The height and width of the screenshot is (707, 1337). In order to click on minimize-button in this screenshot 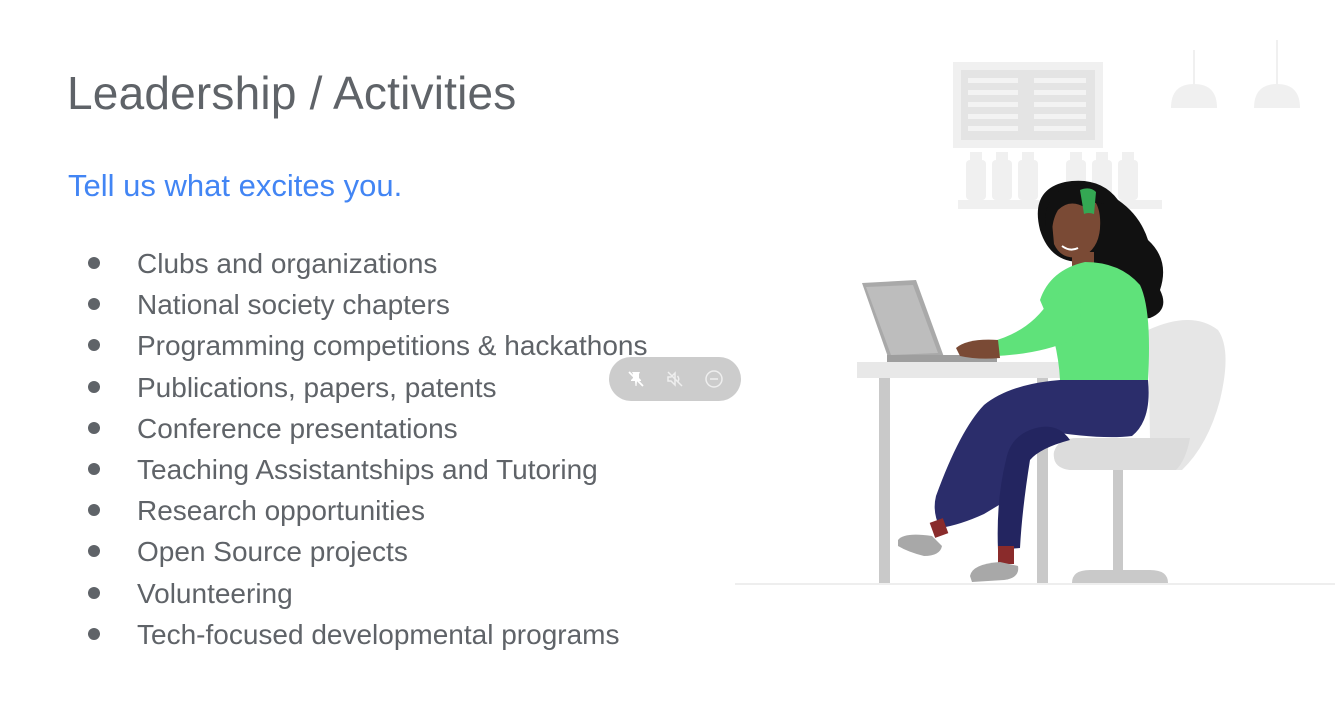, I will do `click(714, 379)`.